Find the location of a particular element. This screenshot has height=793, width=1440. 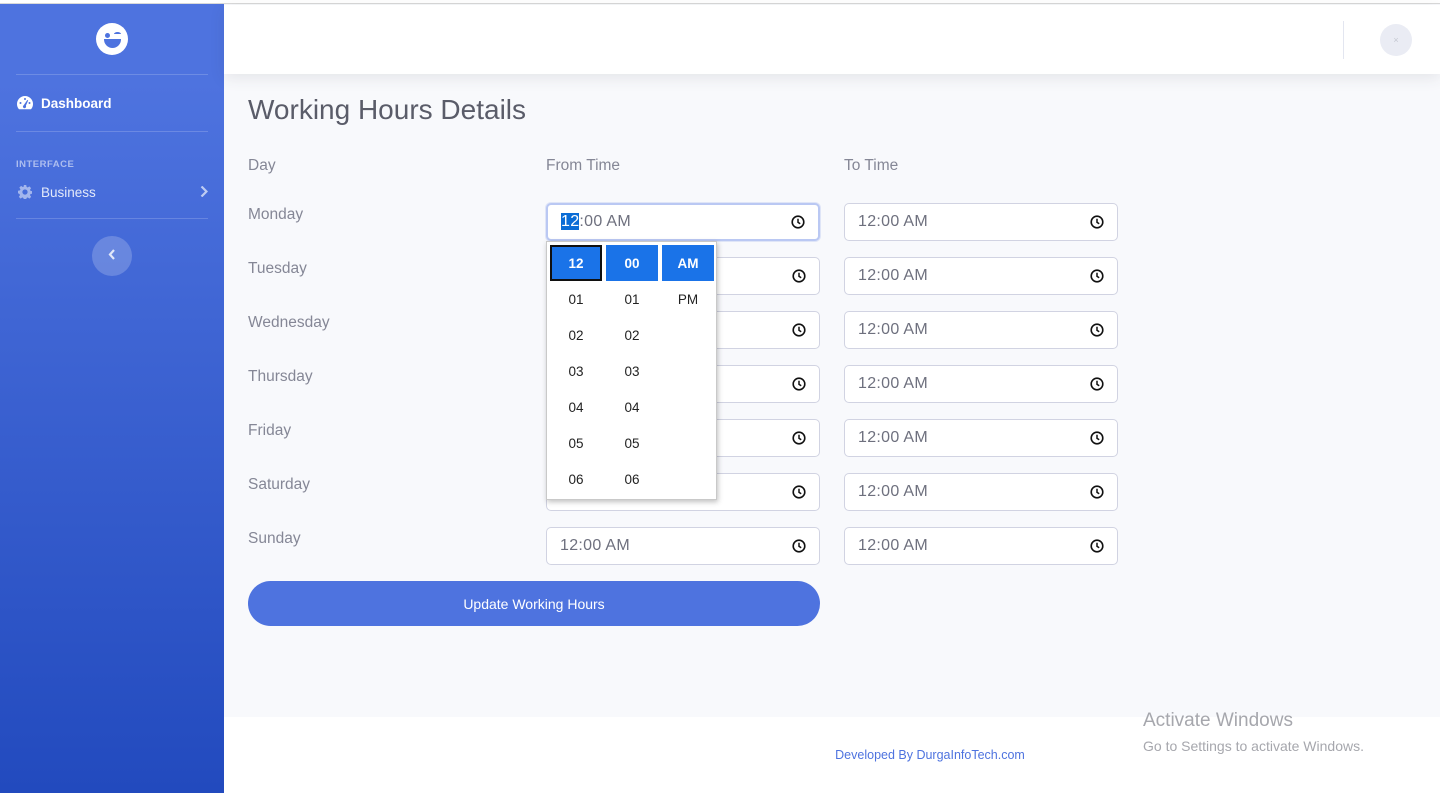

watermark-subtitle: Go to Settings to activate Windows. is located at coordinates (1253, 746).